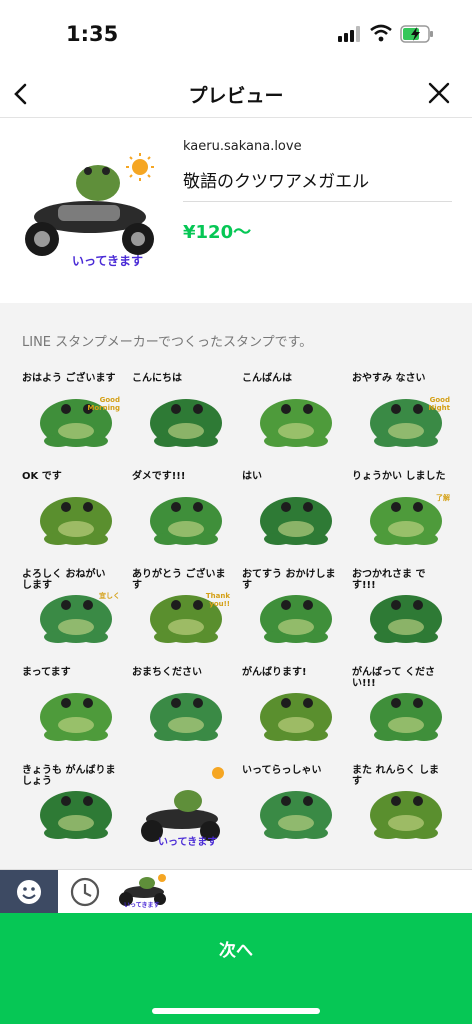 The width and height of the screenshot is (472, 1024). I want to click on sticker-item: りょうかい しました了解, so click(400, 513).